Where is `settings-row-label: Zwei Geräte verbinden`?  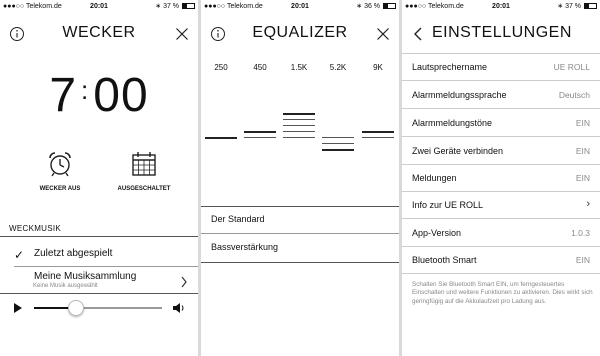
settings-row-label: Zwei Geräte verbinden is located at coordinates (458, 151).